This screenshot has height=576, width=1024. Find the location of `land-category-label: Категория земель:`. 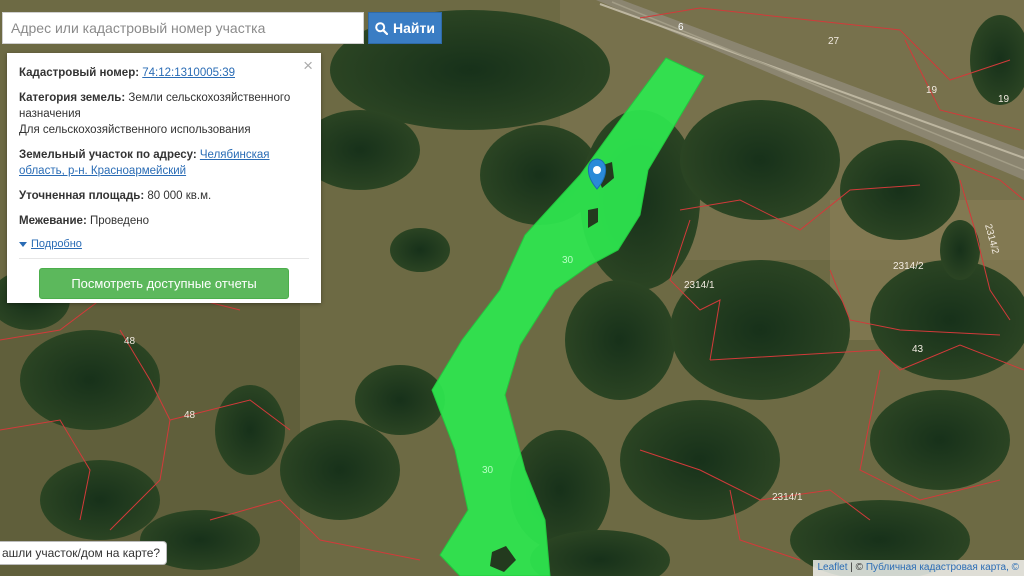

land-category-label: Категория земель: is located at coordinates (72, 98).